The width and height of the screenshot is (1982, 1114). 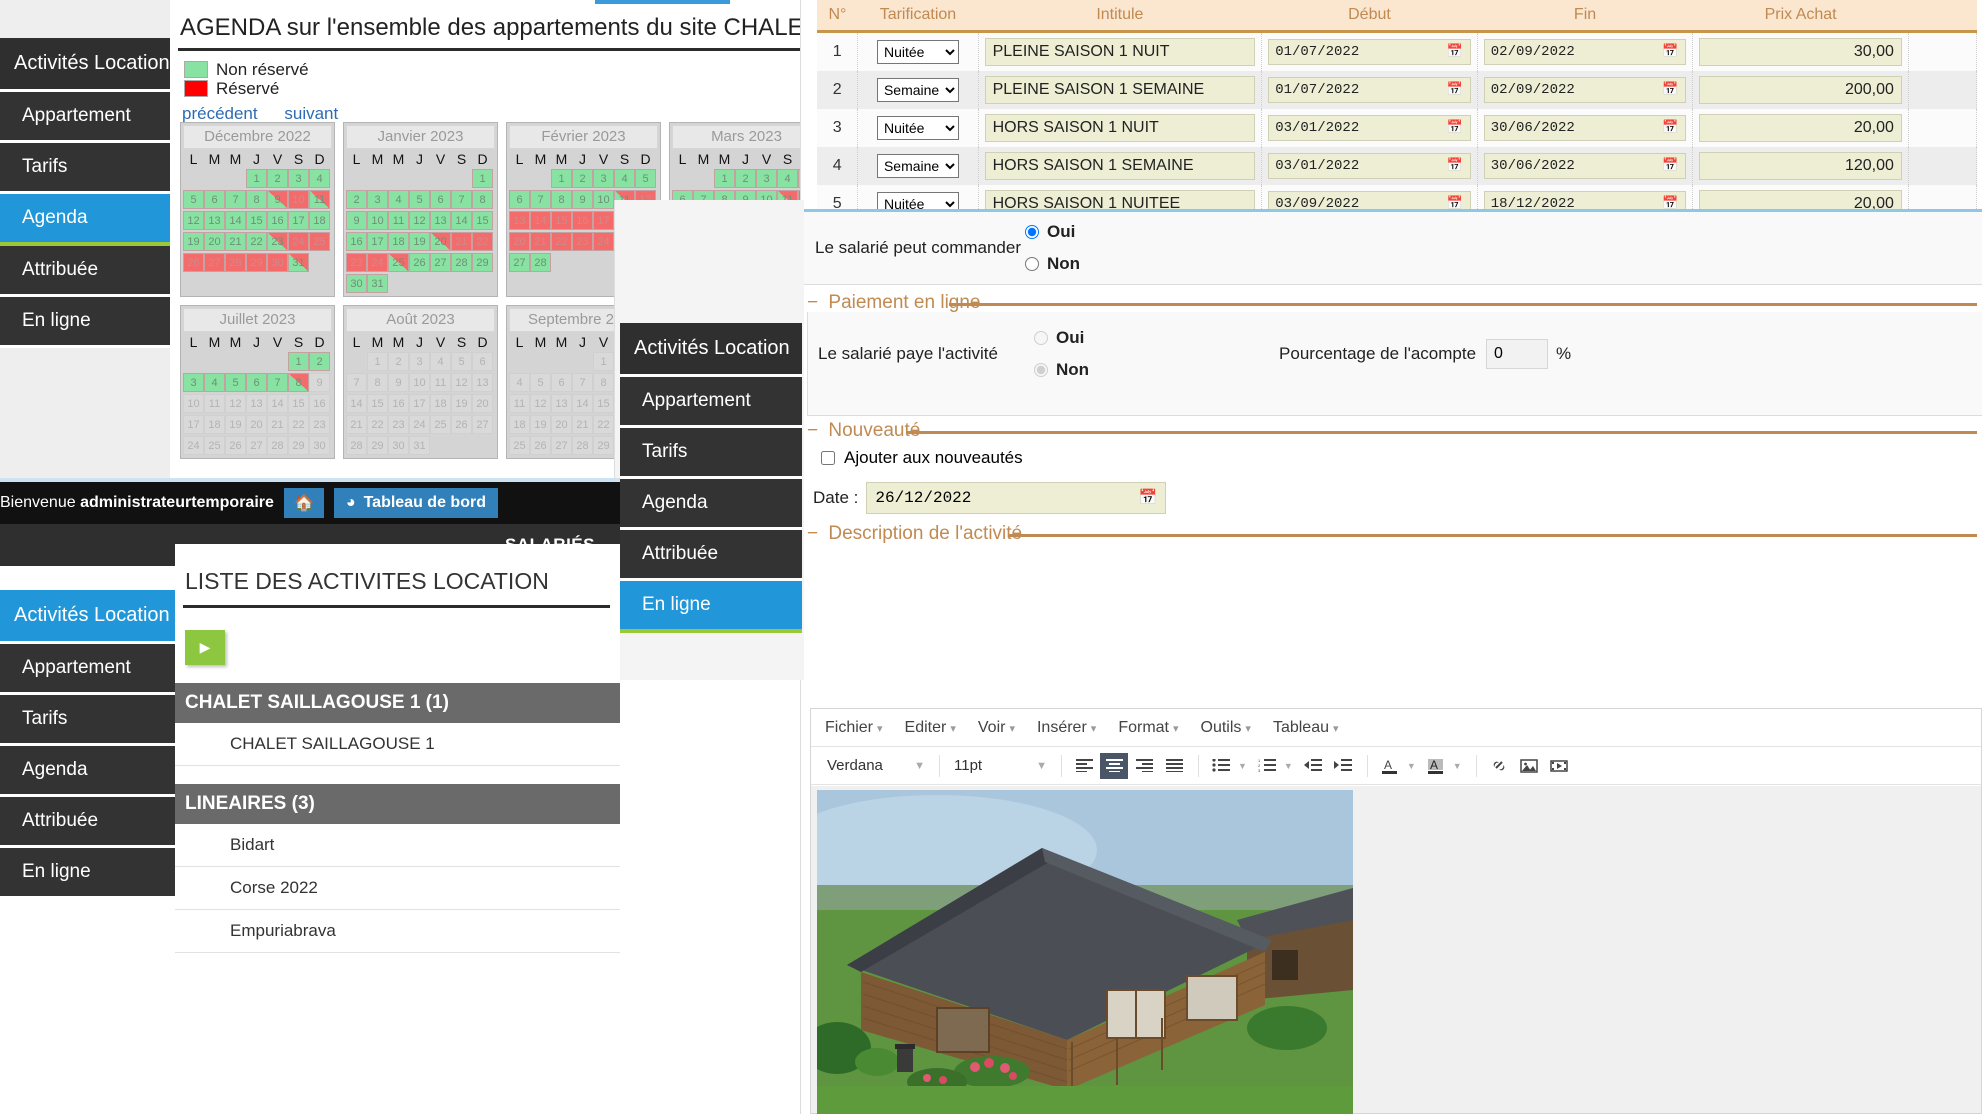 I want to click on calendar-cell-free: 18, so click(x=398, y=241).